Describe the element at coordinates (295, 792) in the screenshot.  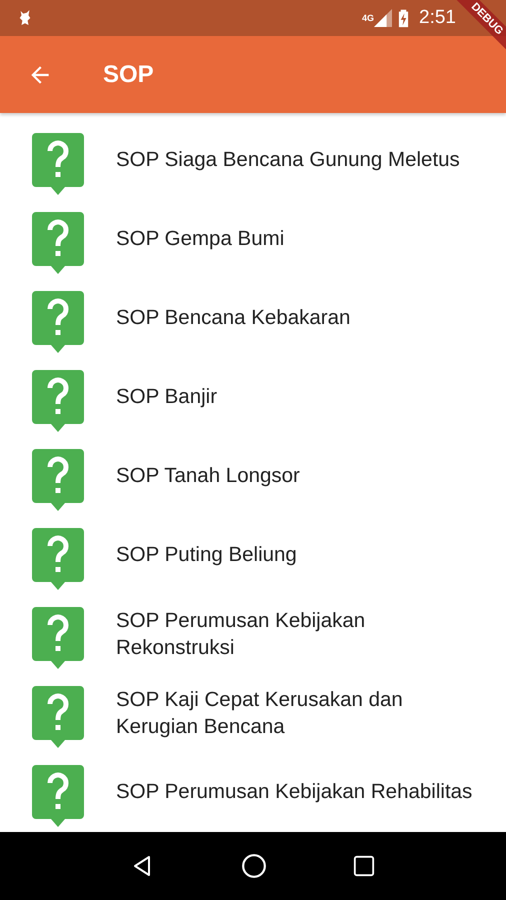
I see `item-label: SOP Perumusan Kebijakan Rehabilitas` at that location.